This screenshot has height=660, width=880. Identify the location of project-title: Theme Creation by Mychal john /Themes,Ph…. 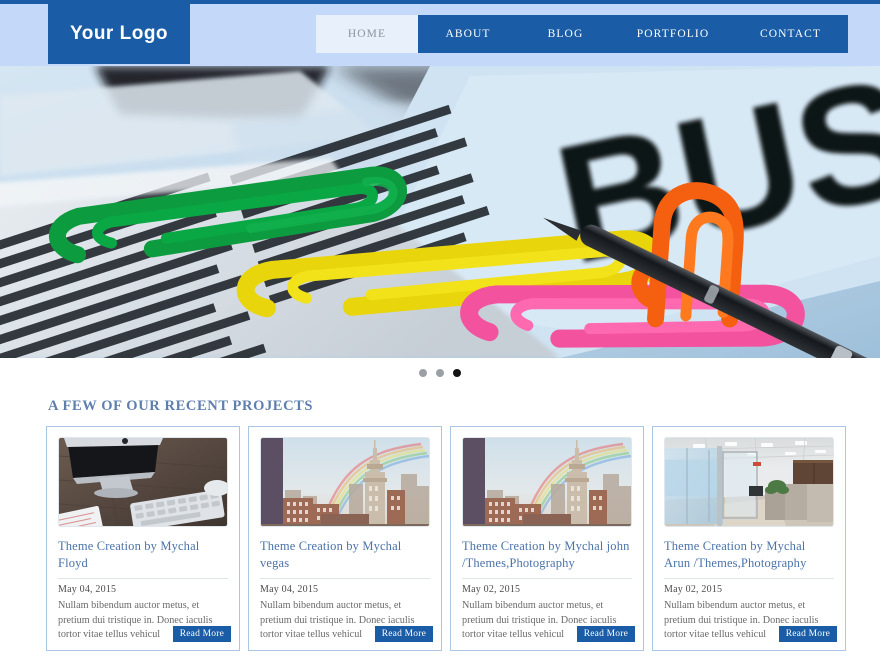
(547, 555).